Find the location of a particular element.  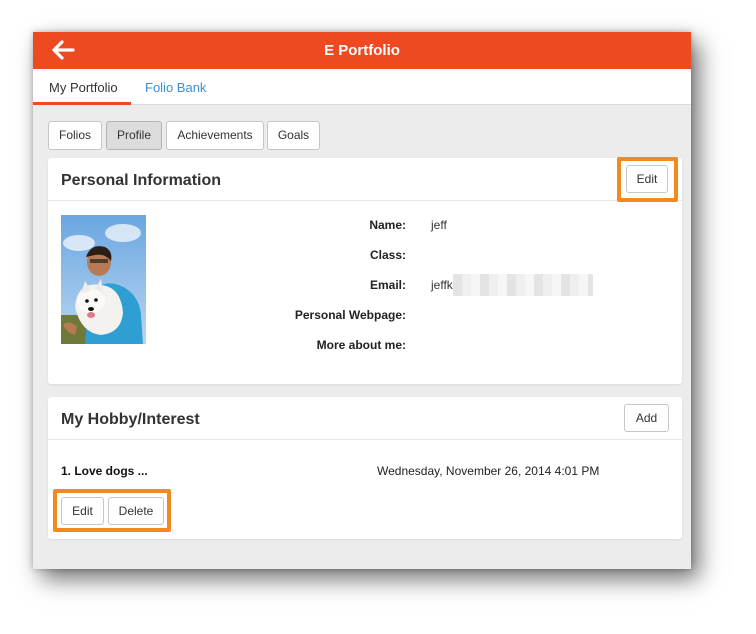

email-value: jeffk is located at coordinates (442, 285).